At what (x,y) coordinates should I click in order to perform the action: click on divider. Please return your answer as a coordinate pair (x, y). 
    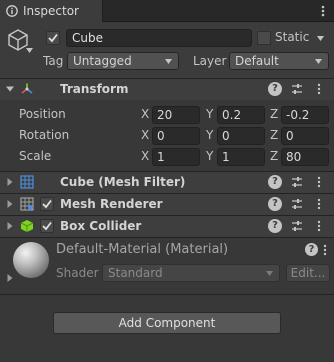
    Looking at the image, I should click on (167, 294).